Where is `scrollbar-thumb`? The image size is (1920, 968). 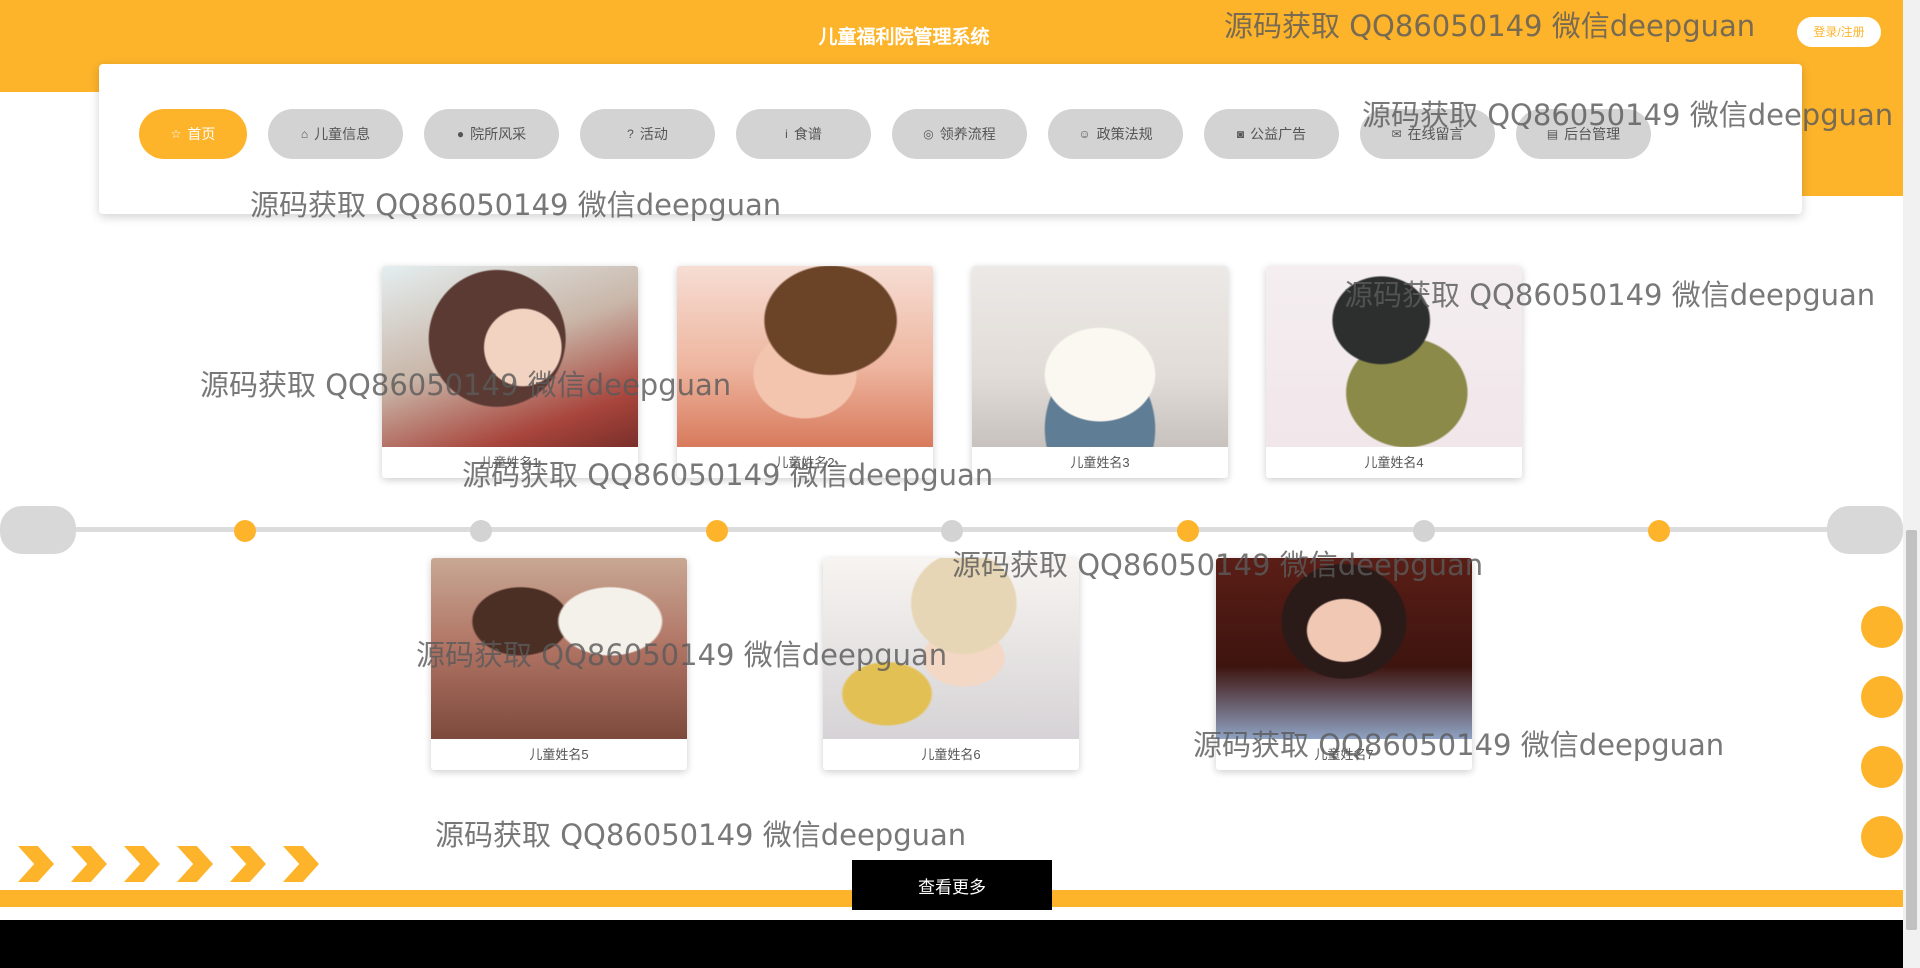 scrollbar-thumb is located at coordinates (1911, 730).